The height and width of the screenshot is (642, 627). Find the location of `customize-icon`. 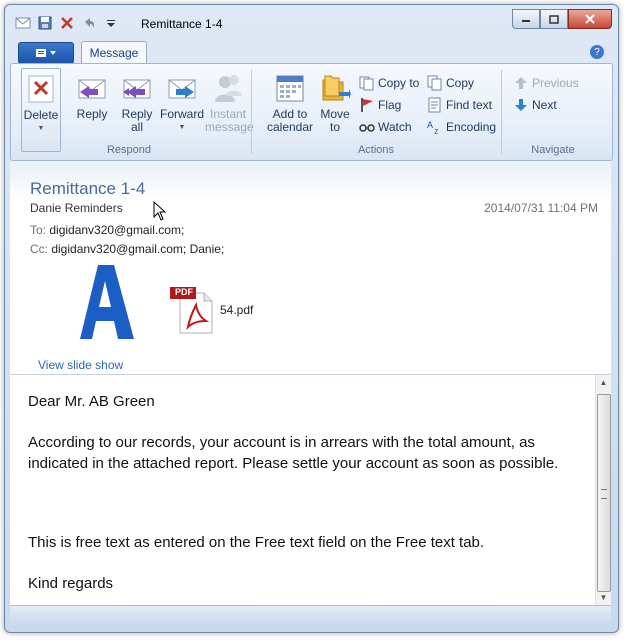

customize-icon is located at coordinates (111, 23).